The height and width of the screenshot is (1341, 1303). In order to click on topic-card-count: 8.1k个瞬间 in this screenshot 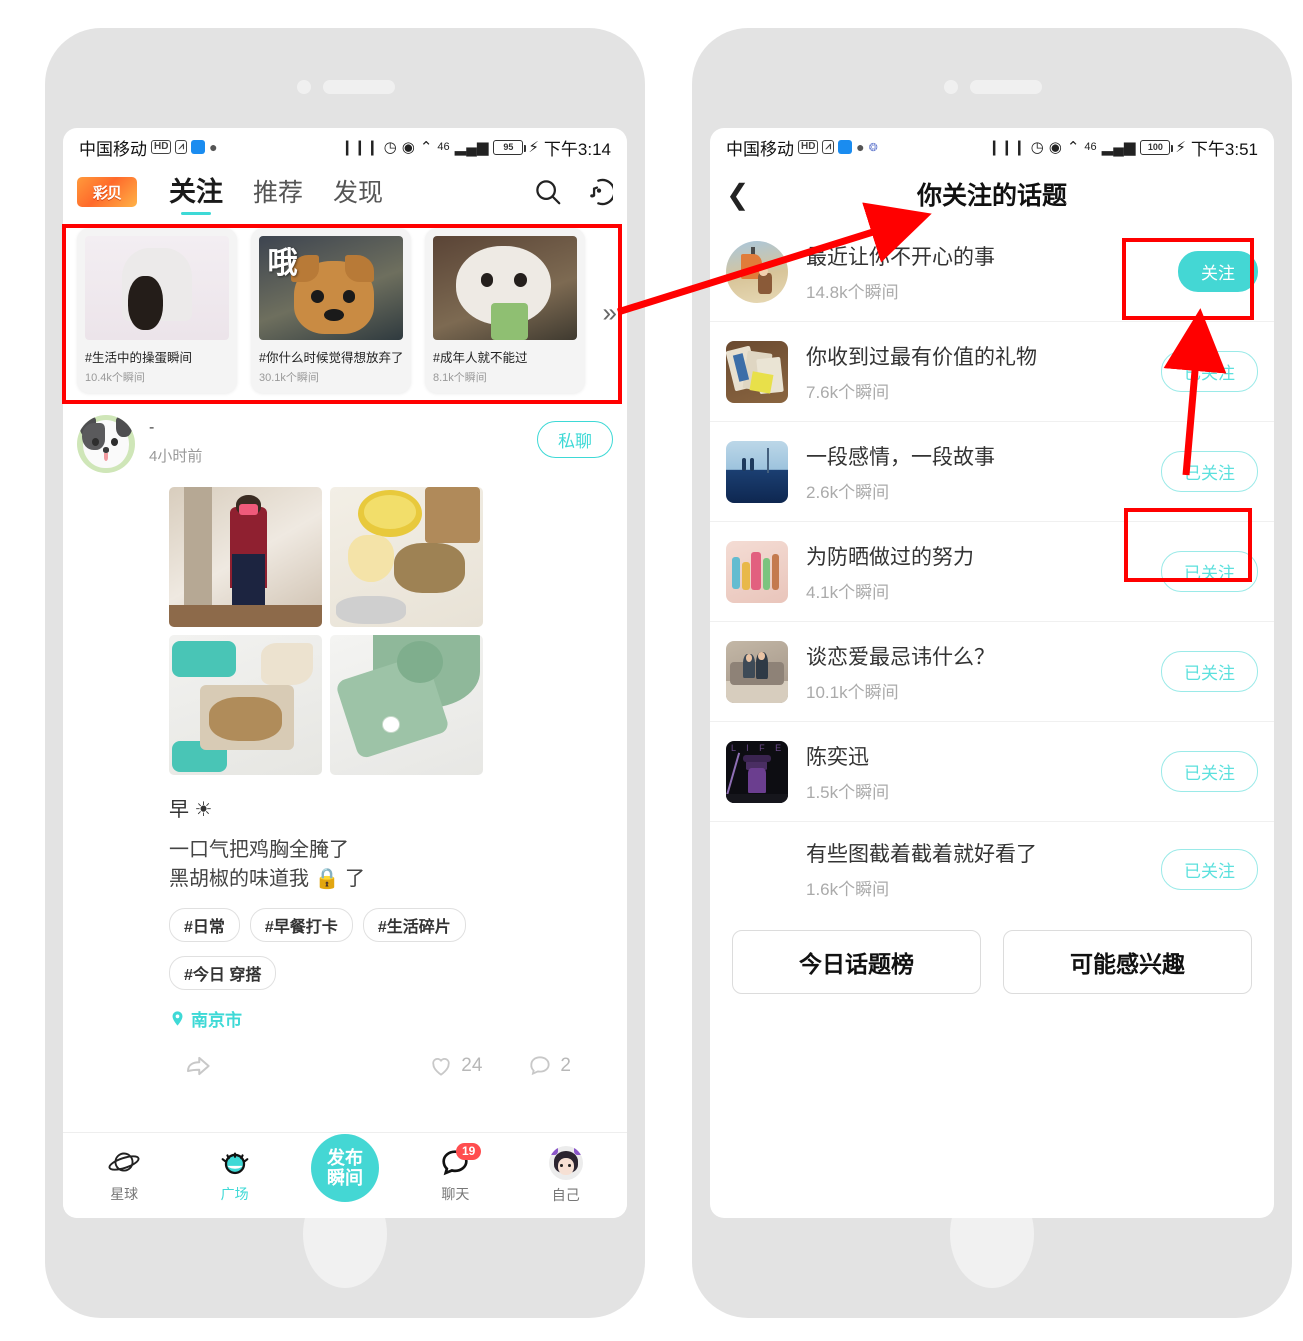, I will do `click(460, 378)`.